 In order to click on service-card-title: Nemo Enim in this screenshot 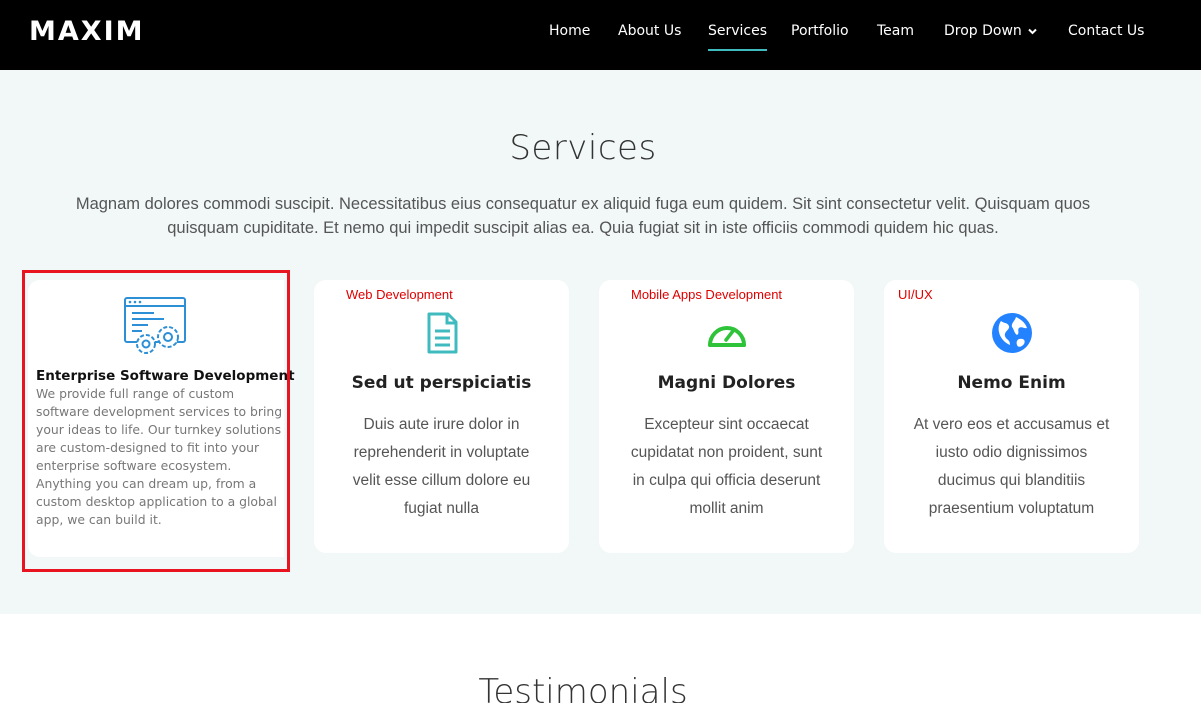, I will do `click(1011, 383)`.